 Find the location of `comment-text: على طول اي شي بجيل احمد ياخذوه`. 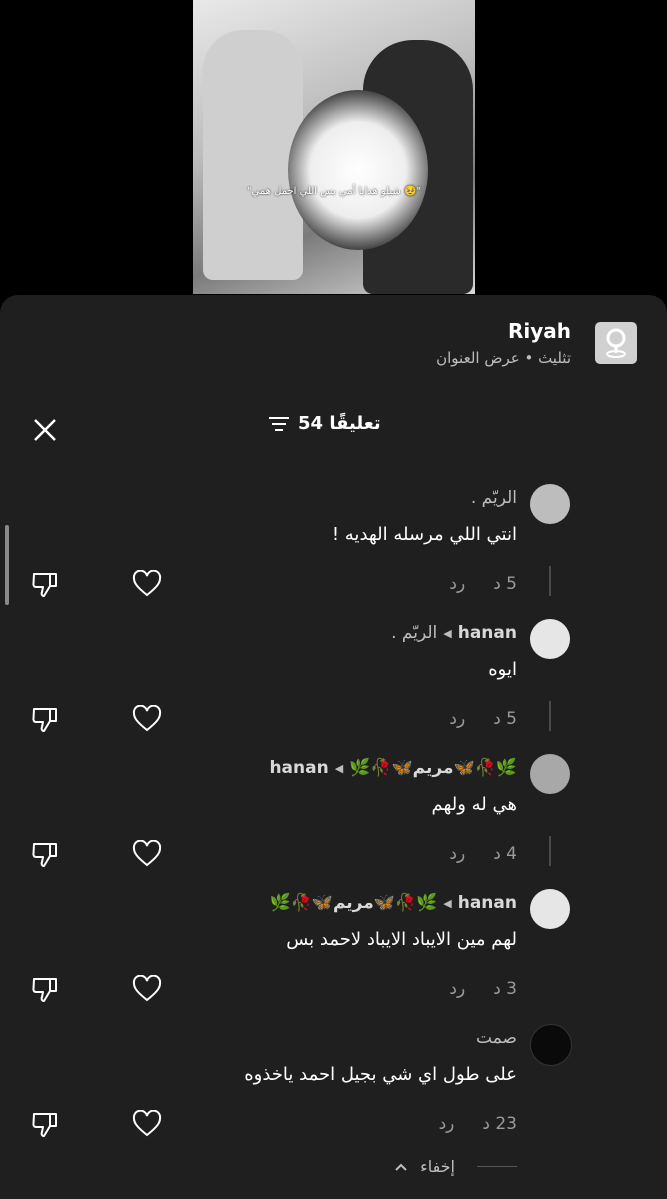

comment-text: على طول اي شي بجيل احمد ياخذوه is located at coordinates (380, 1074).